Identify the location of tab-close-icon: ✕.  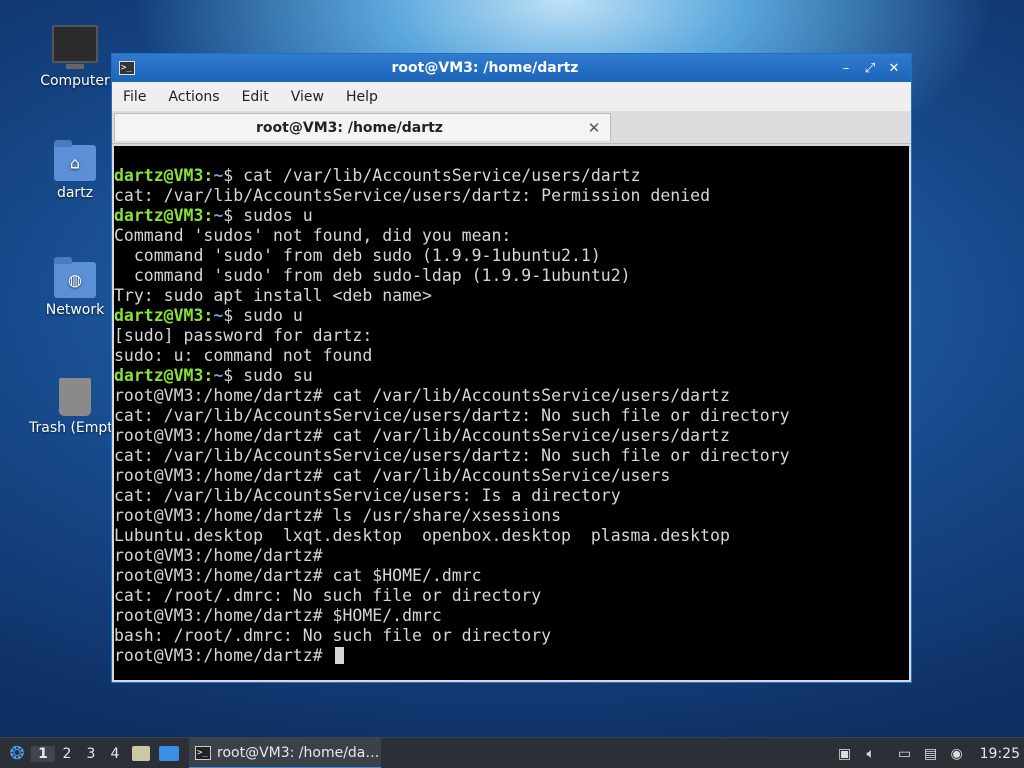
(594, 128).